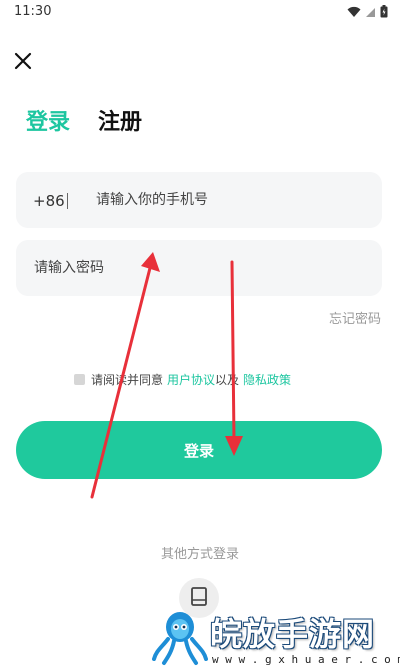 The height and width of the screenshot is (671, 400). Describe the element at coordinates (306, 659) in the screenshot. I see `watermark-url: w w w . g x h u a e r . c o m` at that location.